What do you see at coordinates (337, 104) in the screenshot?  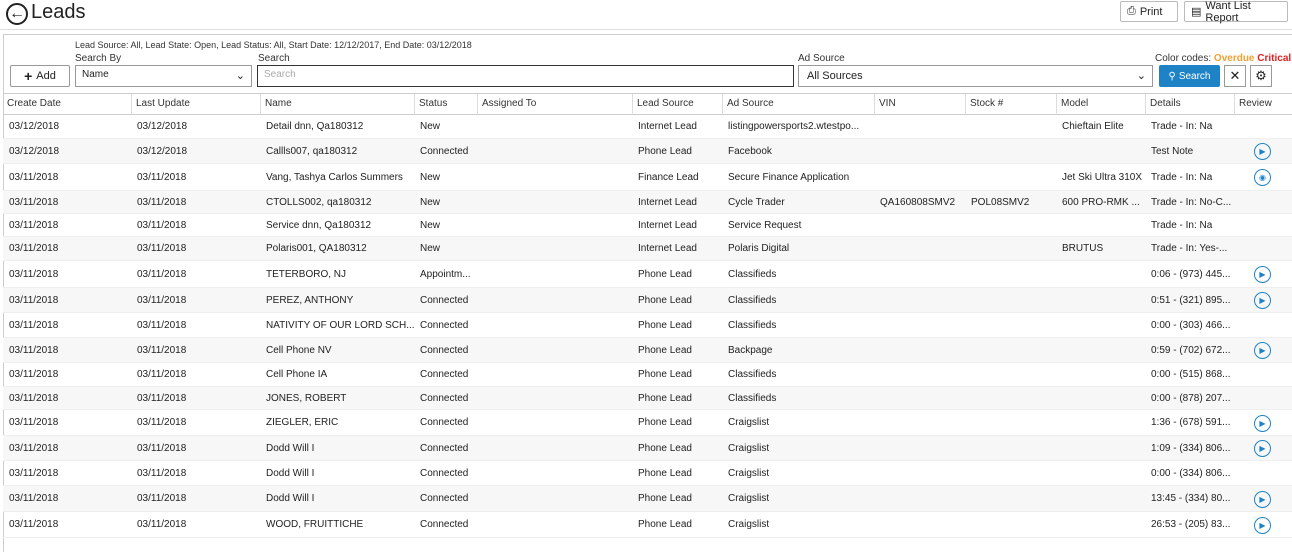 I see `column-header: Name` at bounding box center [337, 104].